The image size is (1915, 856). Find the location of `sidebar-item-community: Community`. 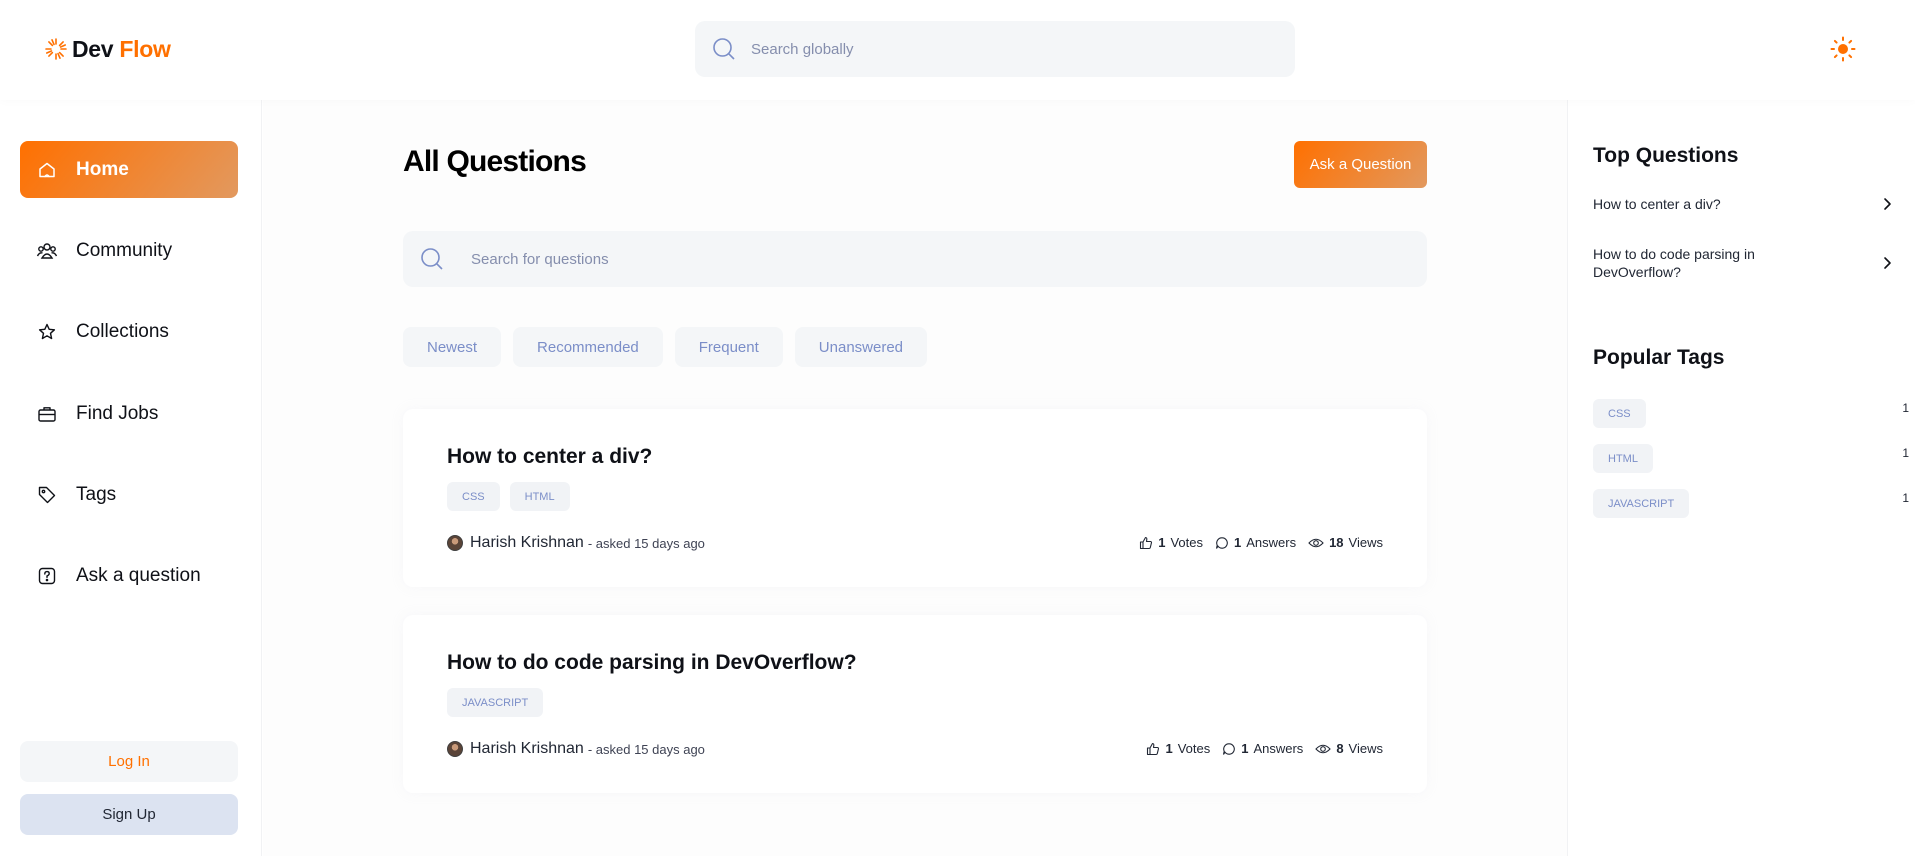

sidebar-item-community: Community is located at coordinates (129, 250).